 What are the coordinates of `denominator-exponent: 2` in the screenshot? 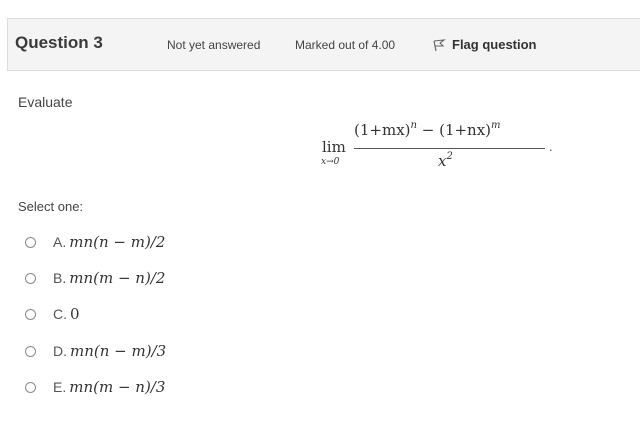 It's located at (449, 156).